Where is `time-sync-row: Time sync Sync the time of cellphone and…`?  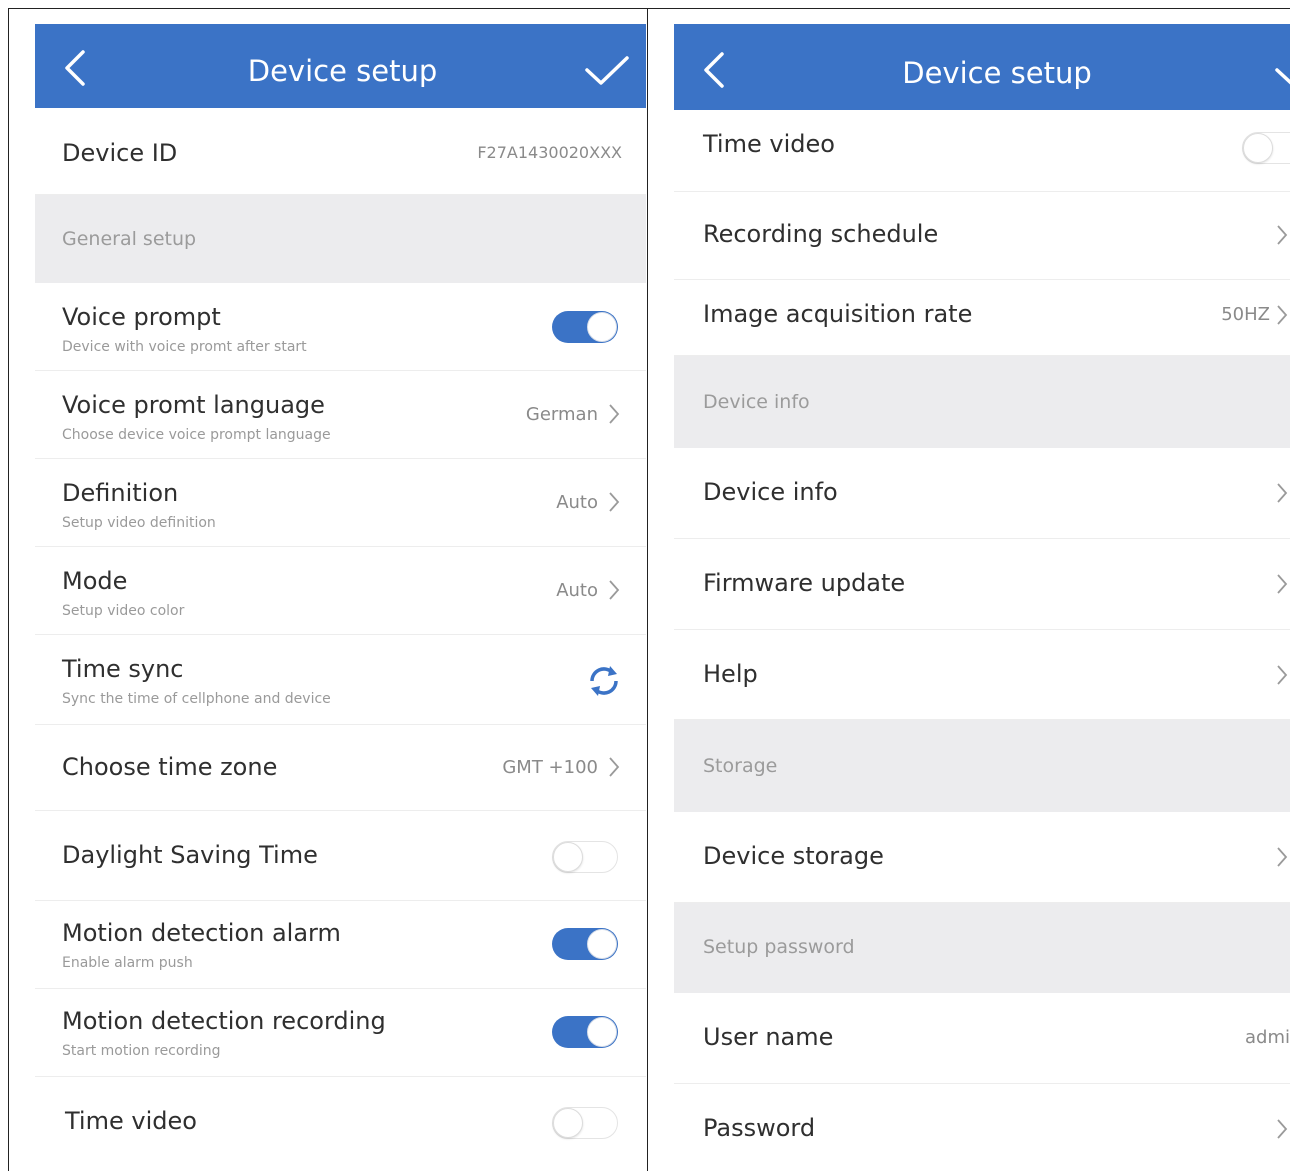 time-sync-row: Time sync Sync the time of cellphone and… is located at coordinates (340, 680).